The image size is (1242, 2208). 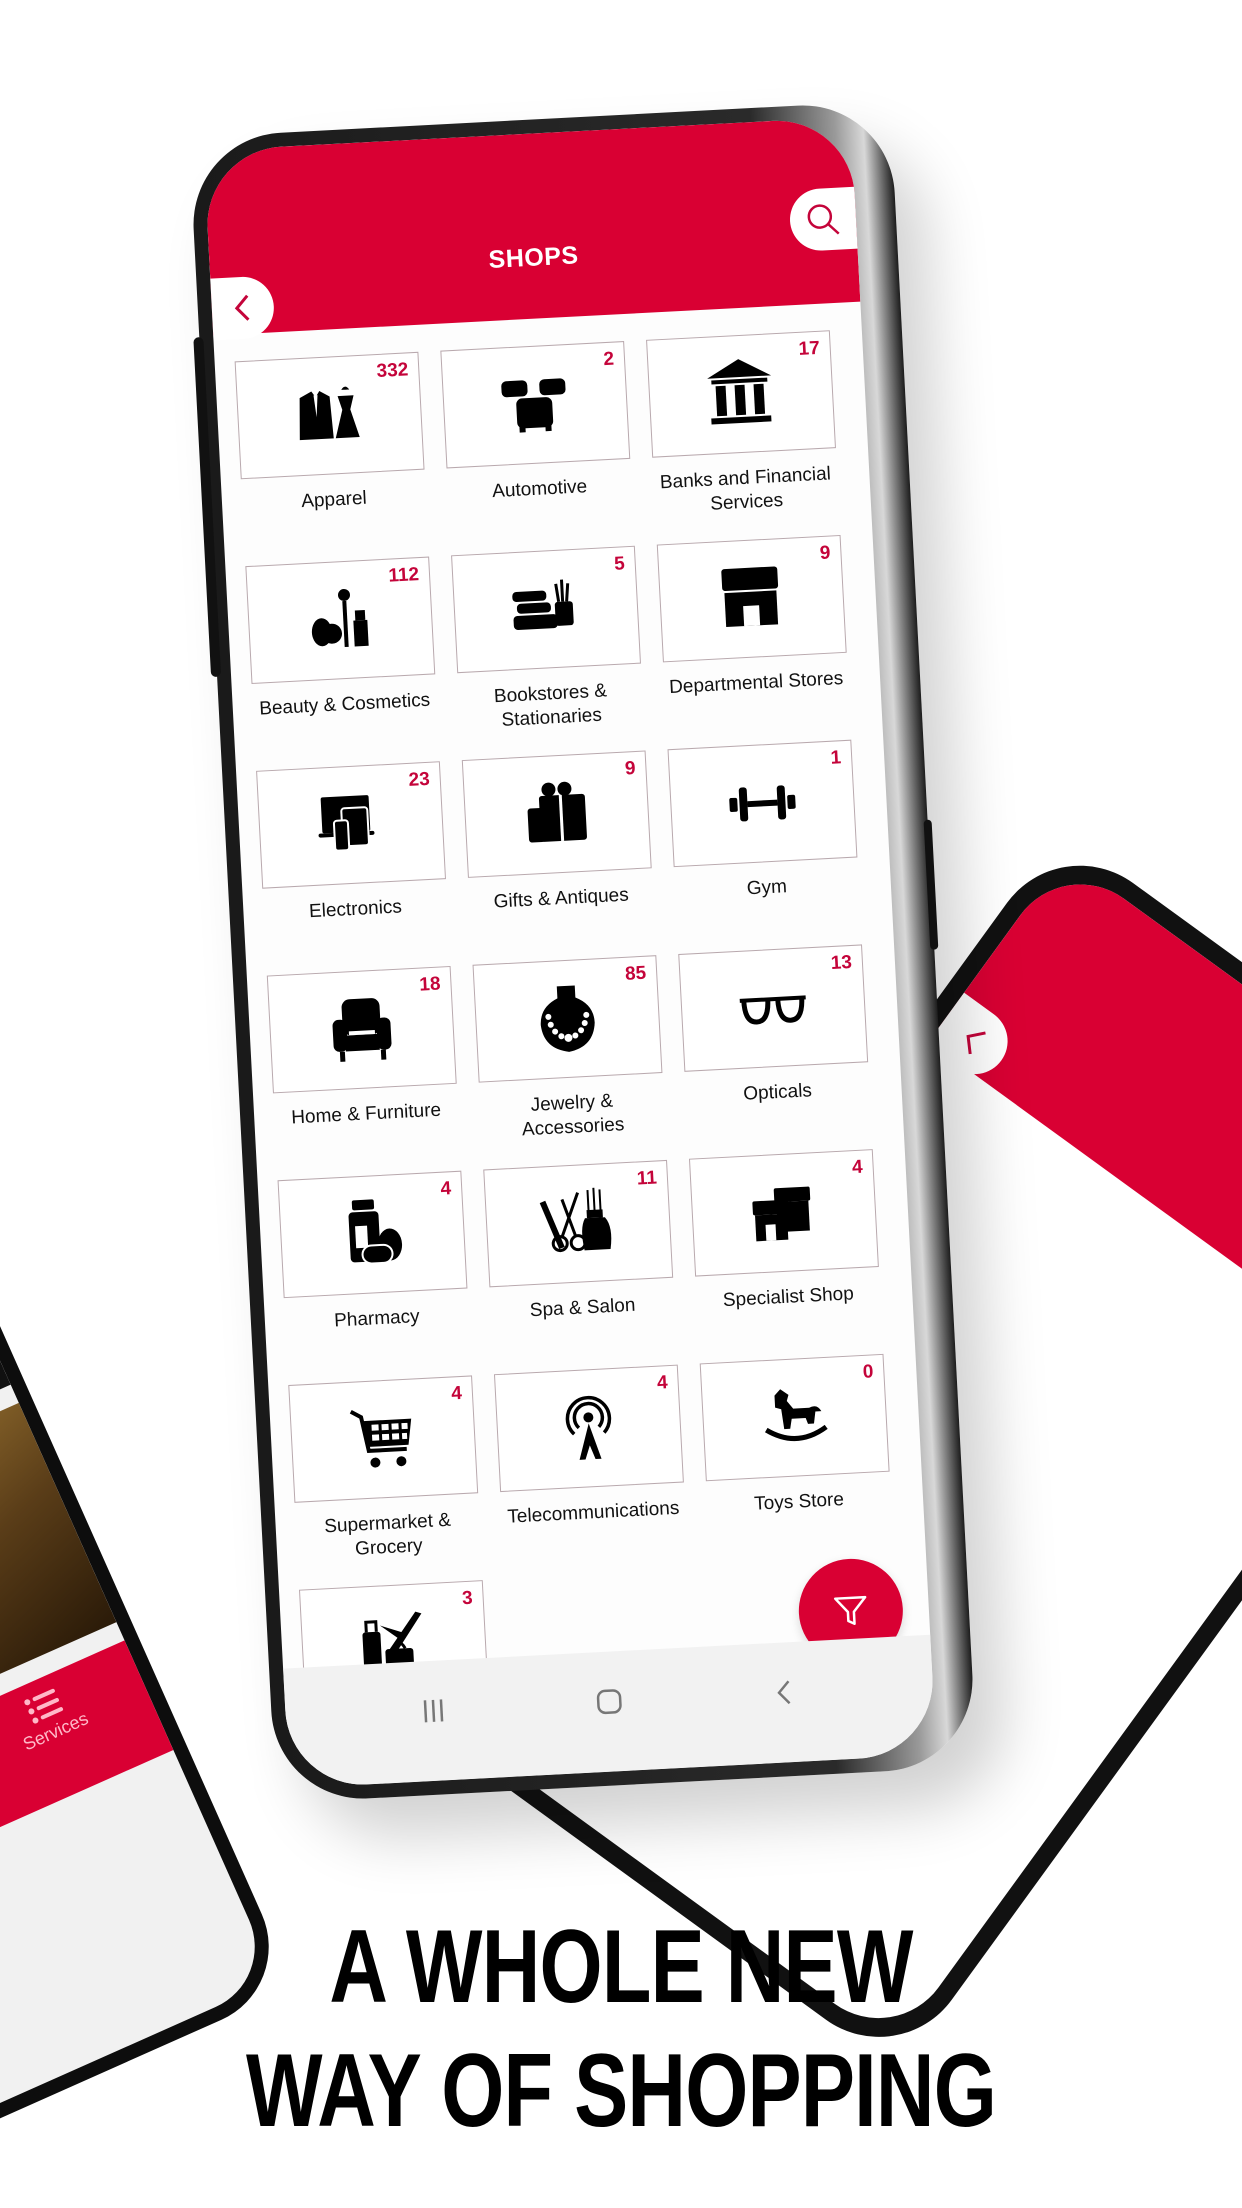 I want to click on category-card: 17, so click(x=741, y=394).